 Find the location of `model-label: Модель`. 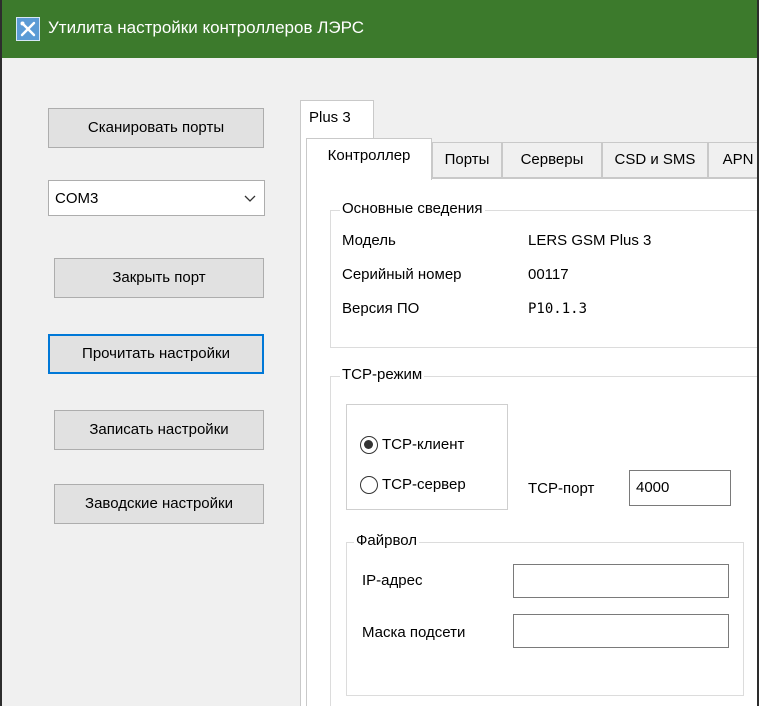

model-label: Модель is located at coordinates (369, 240).